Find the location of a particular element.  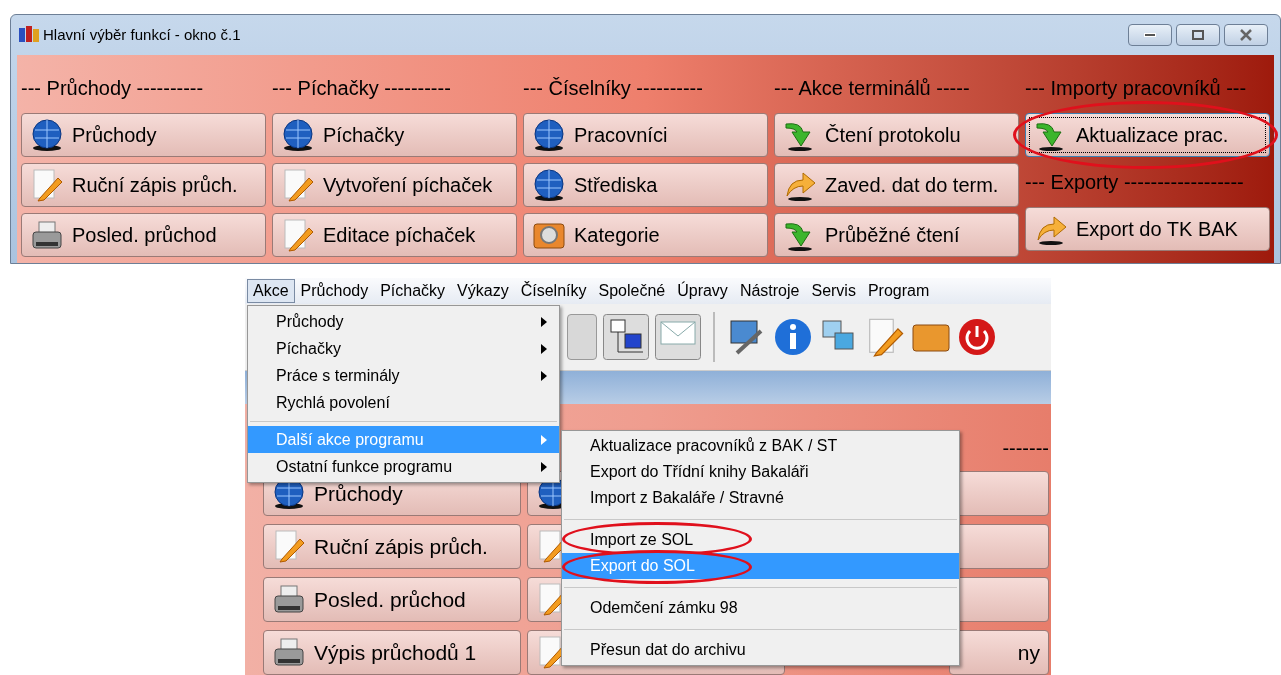

function-button: Píchačky is located at coordinates (394, 135).